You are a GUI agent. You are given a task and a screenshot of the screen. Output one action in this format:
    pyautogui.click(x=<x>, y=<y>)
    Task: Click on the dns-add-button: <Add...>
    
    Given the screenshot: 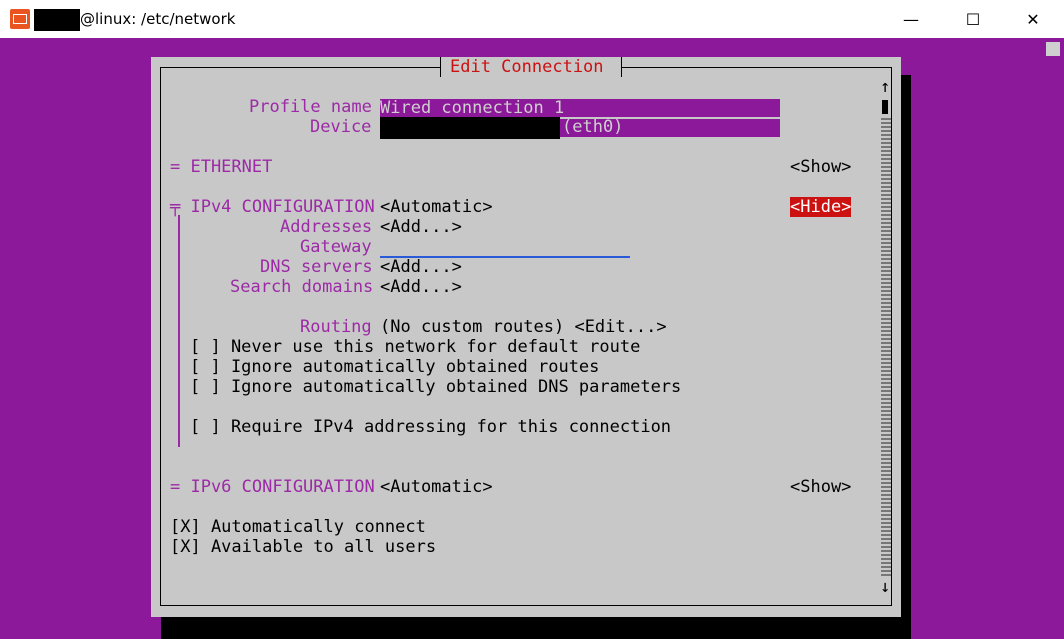 What is the action you would take?
    pyautogui.click(x=421, y=267)
    